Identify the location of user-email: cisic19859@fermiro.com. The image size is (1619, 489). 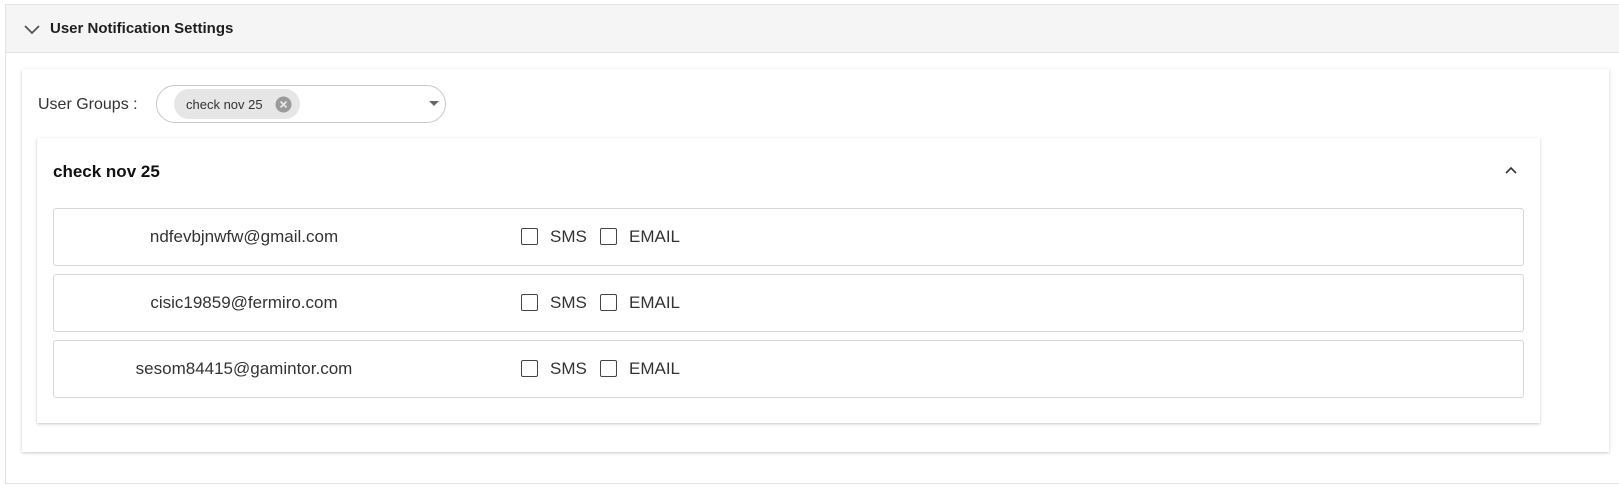
(244, 302).